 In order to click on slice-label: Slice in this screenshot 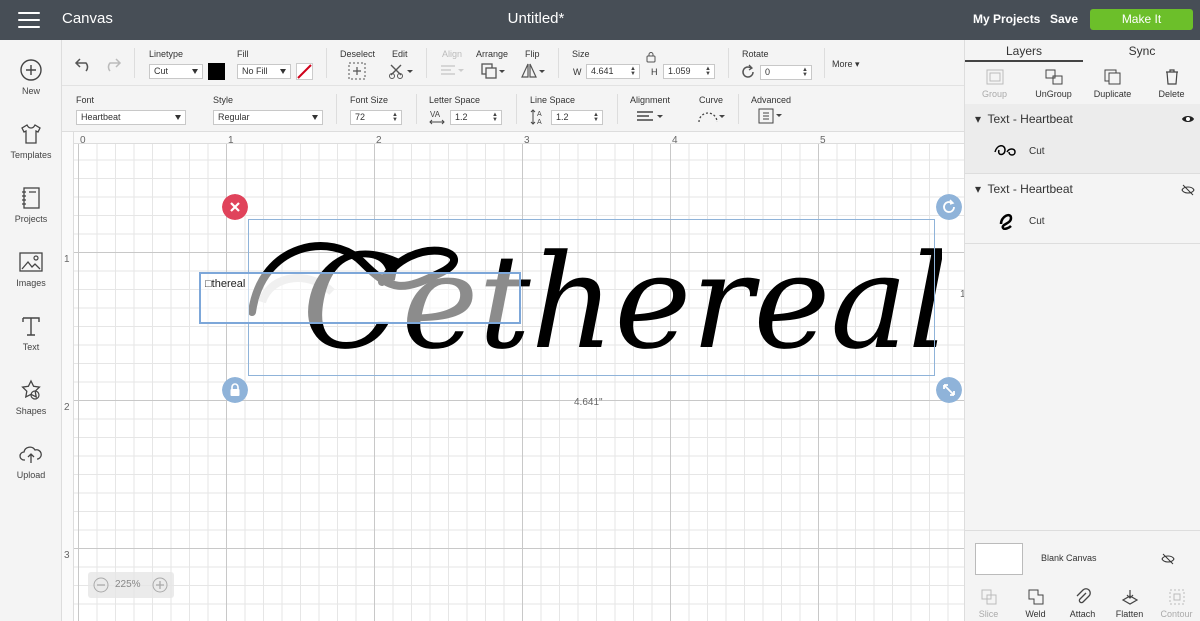, I will do `click(988, 614)`.